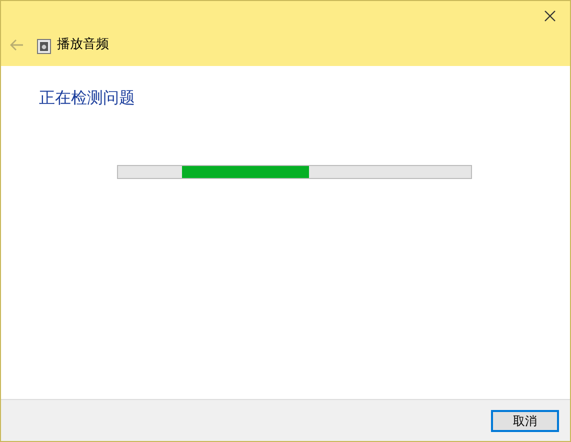 This screenshot has width=571, height=442. What do you see at coordinates (525, 421) in the screenshot?
I see `cancel-button: 取消` at bounding box center [525, 421].